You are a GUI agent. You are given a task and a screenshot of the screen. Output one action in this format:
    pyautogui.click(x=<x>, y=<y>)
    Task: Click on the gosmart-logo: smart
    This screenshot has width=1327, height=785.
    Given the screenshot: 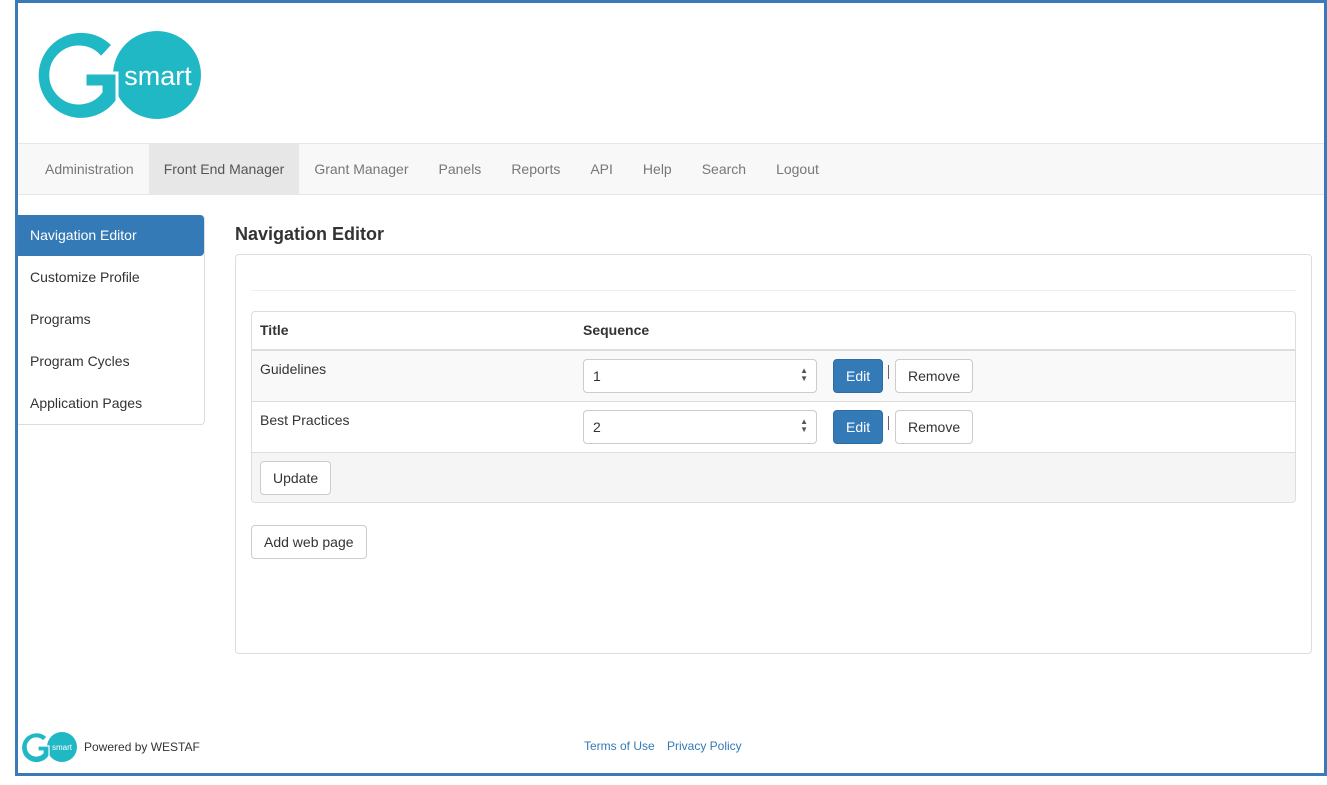 What is the action you would take?
    pyautogui.click(x=116, y=75)
    